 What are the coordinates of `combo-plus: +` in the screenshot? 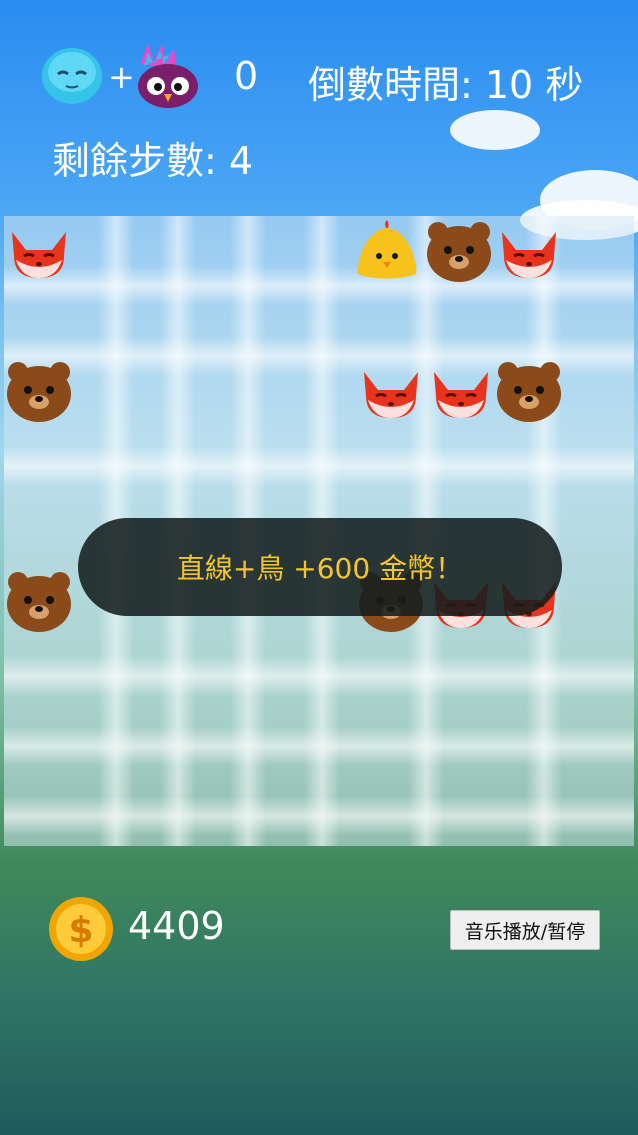 It's located at (121, 77).